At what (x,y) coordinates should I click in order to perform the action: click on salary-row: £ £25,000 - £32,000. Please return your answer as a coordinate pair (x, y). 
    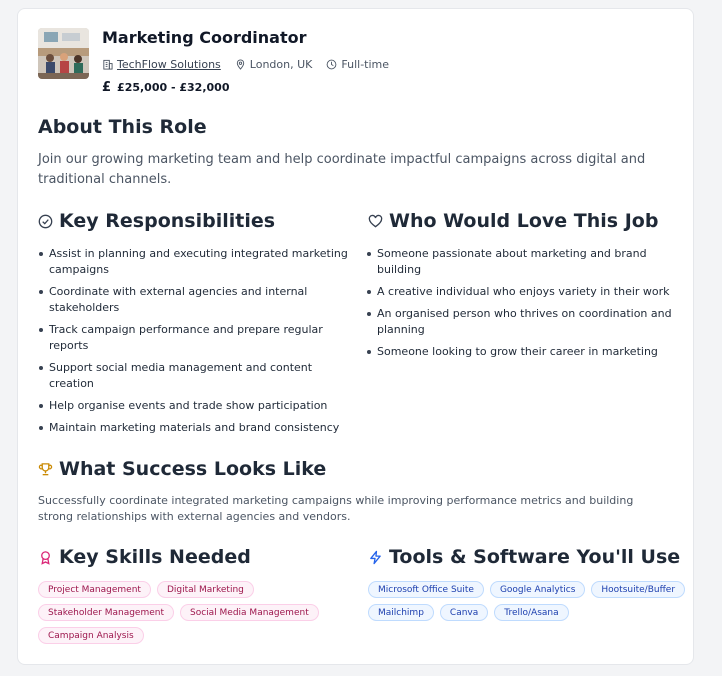
    Looking at the image, I should click on (165, 87).